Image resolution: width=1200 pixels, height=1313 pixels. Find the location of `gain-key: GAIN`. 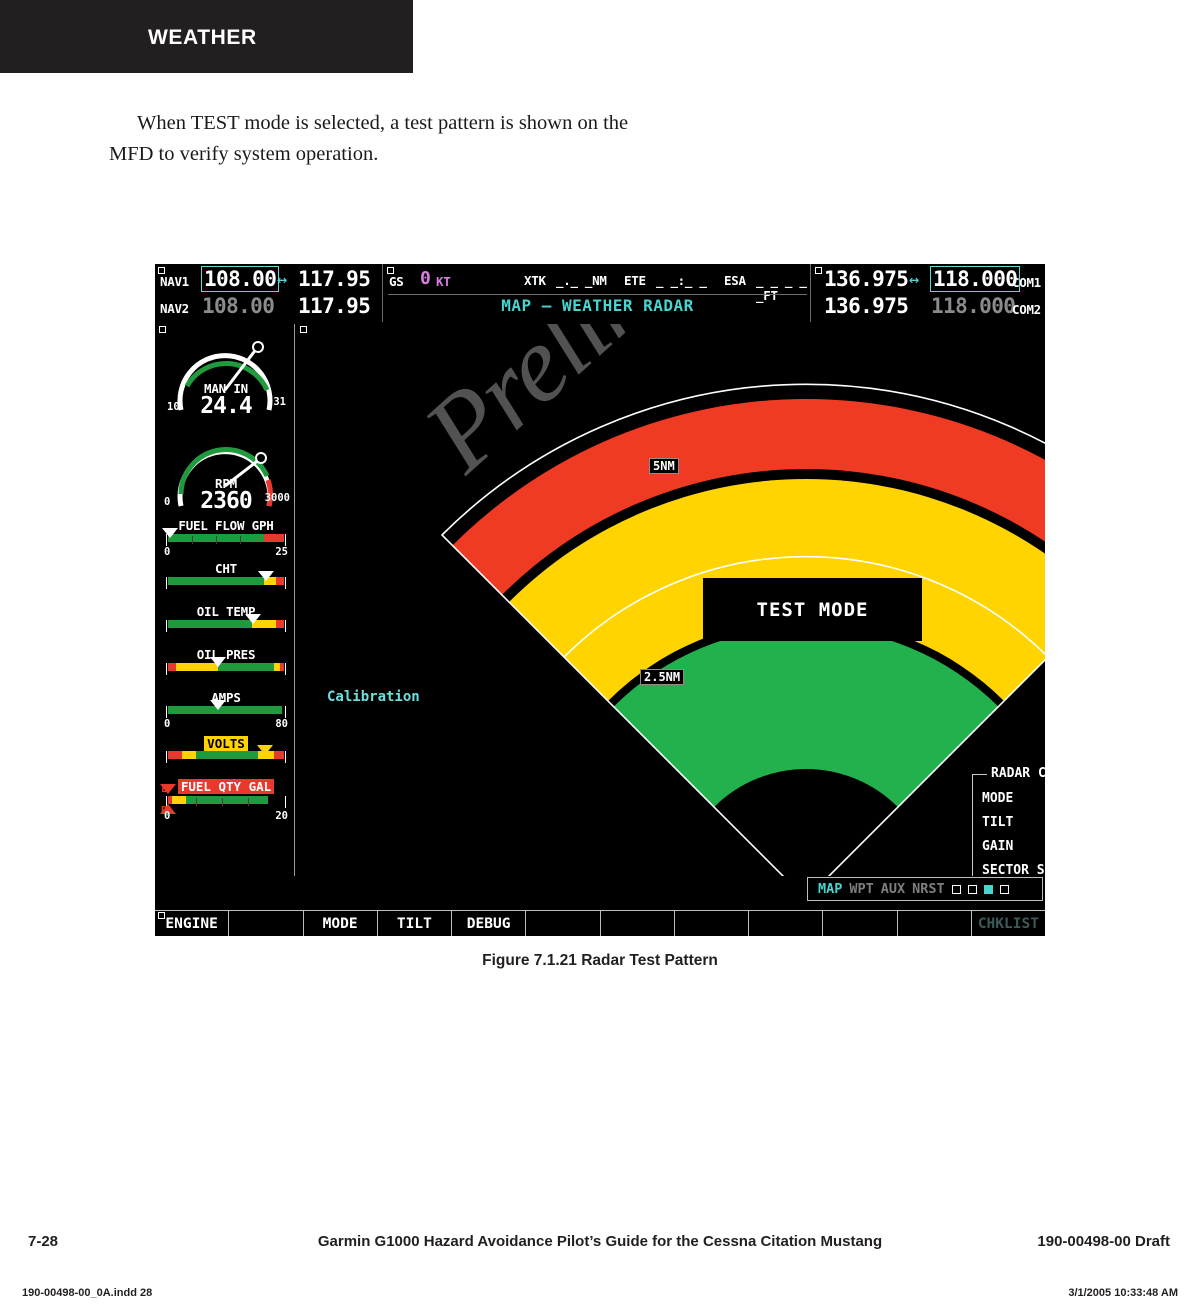

gain-key: GAIN is located at coordinates (998, 846).